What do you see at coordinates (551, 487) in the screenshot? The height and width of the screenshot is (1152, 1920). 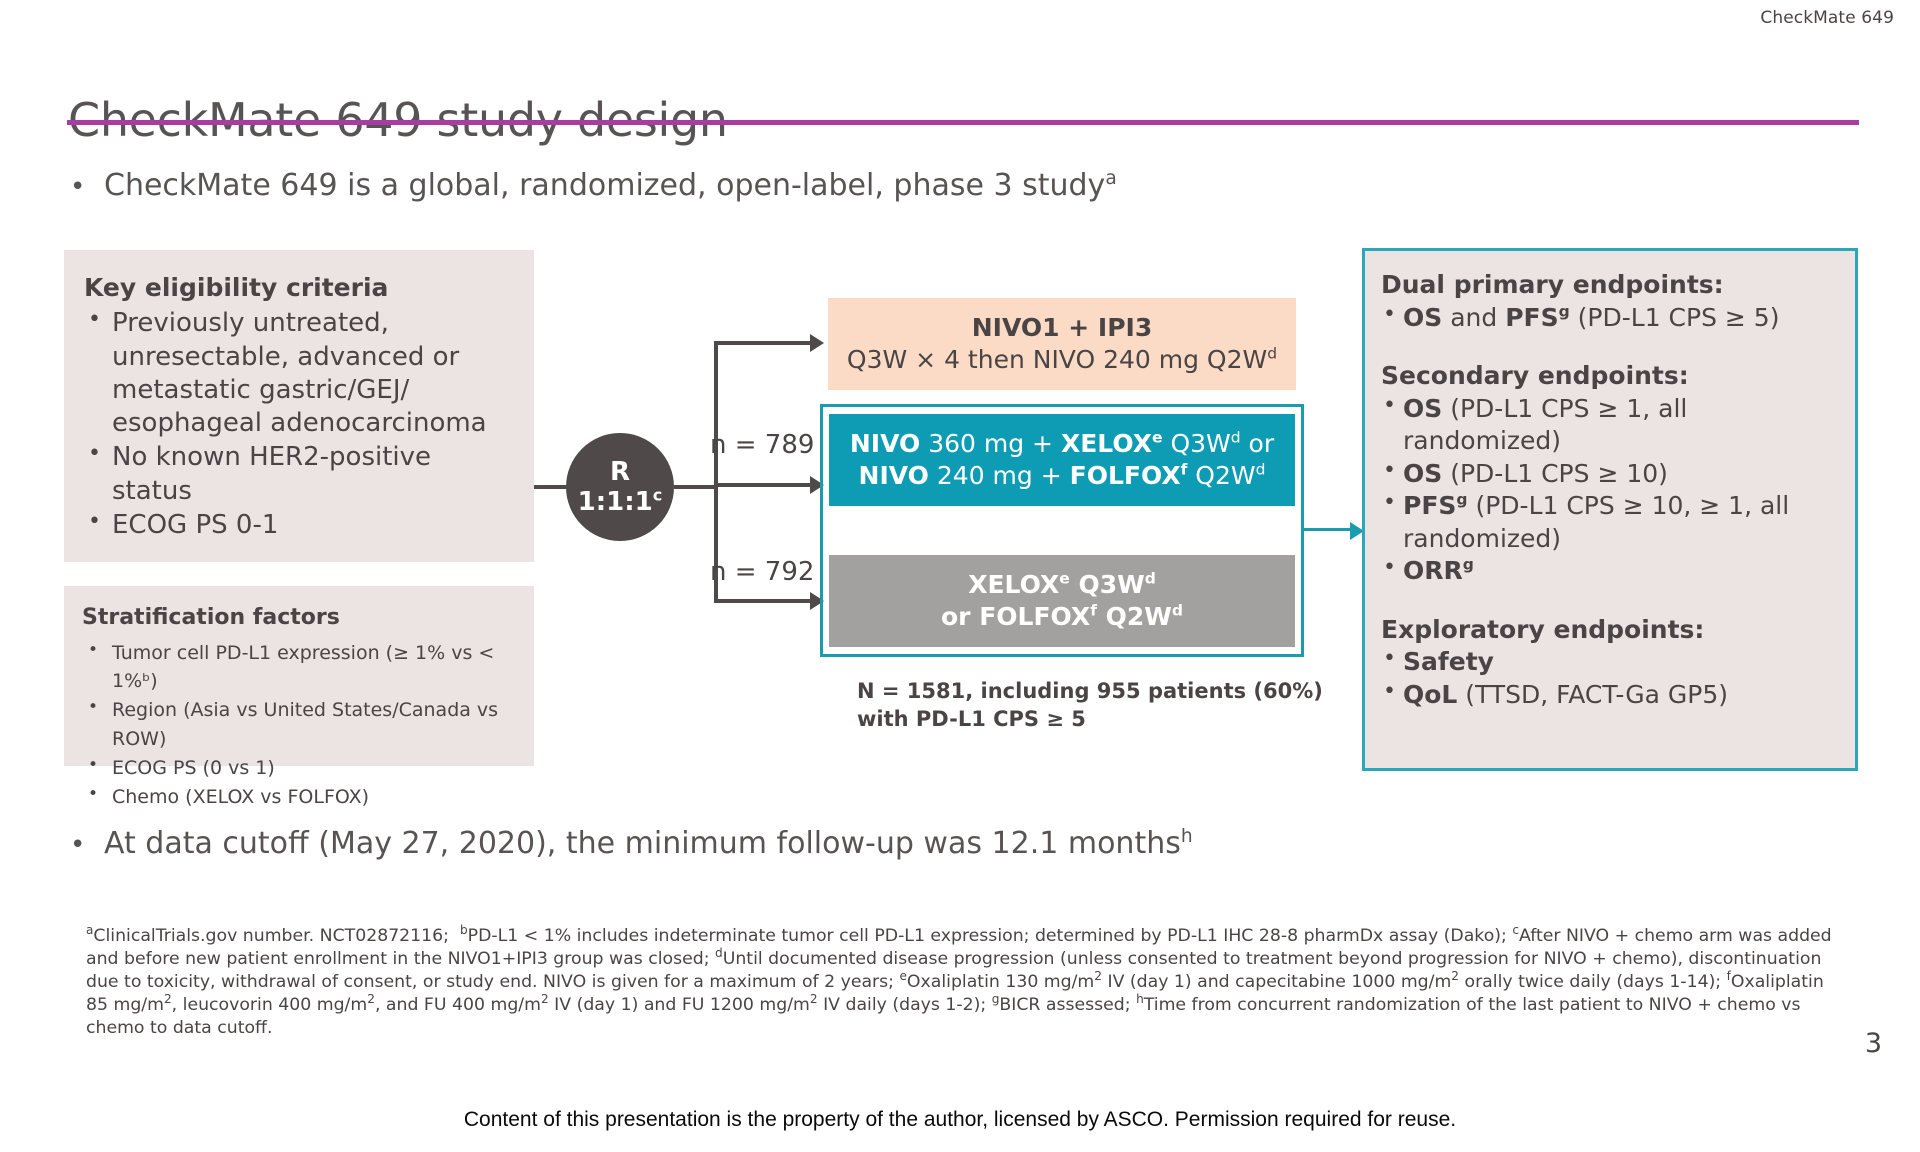 I see `connector-line-into-randomization` at bounding box center [551, 487].